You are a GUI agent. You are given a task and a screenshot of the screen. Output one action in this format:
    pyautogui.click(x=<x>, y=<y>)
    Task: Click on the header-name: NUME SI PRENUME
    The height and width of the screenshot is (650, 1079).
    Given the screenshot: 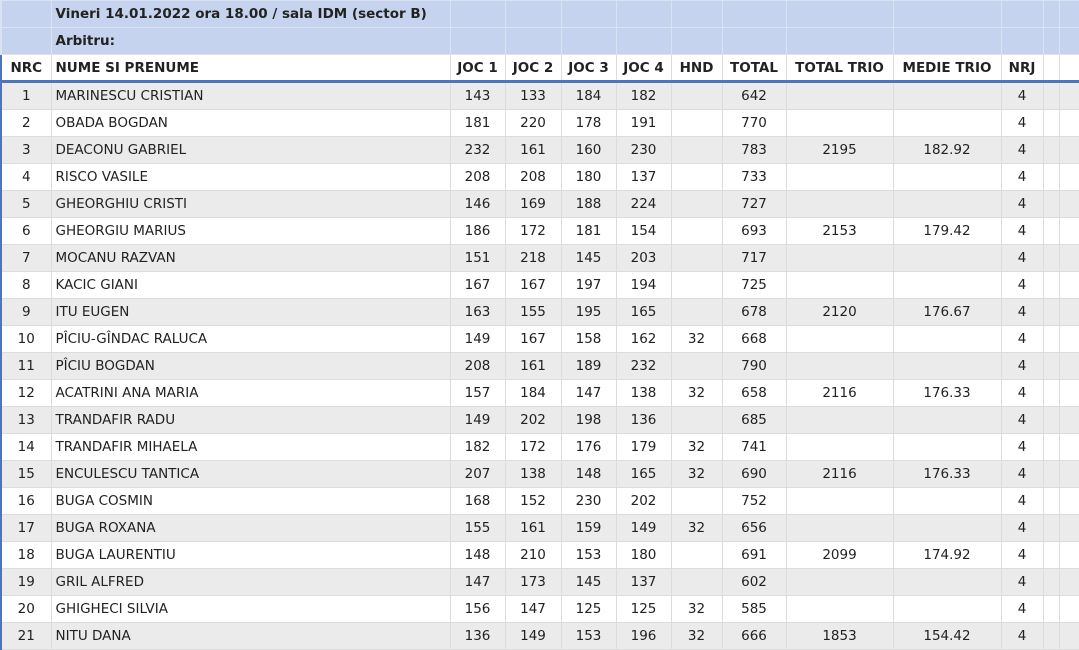 What is the action you would take?
    pyautogui.click(x=250, y=68)
    